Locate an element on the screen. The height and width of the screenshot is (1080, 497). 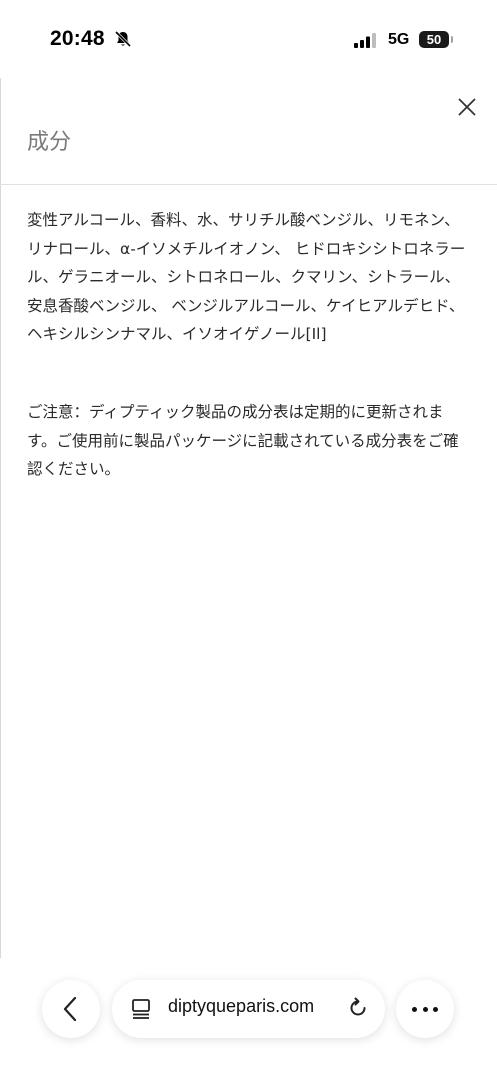
status-bar: 20:48 5G 50 is located at coordinates (248, 39).